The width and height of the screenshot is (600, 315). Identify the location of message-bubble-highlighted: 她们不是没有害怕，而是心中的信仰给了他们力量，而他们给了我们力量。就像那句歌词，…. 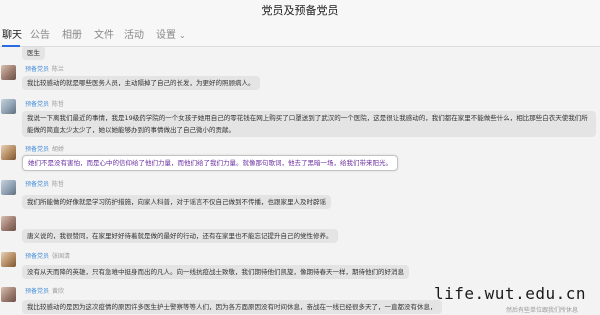
(210, 163).